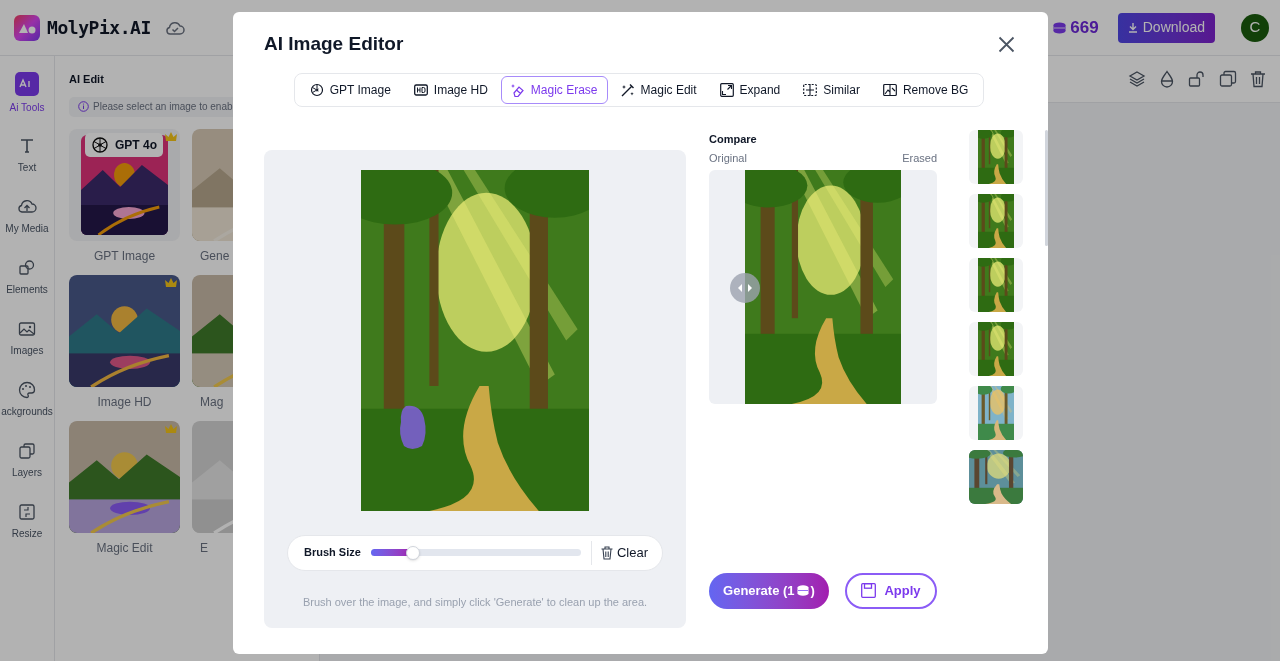 The height and width of the screenshot is (661, 1280). Describe the element at coordinates (745, 287) in the screenshot. I see `compare-handle-icon` at that location.